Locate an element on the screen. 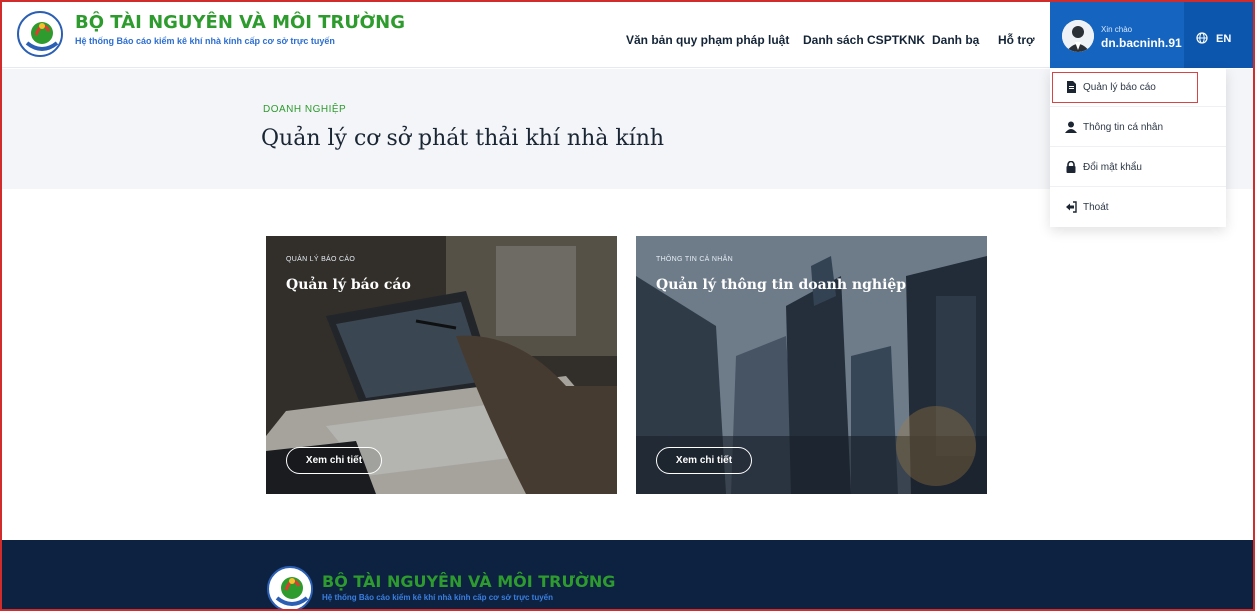 The image size is (1255, 611). menu-item-label: Đổi mật khẩu is located at coordinates (1112, 167).